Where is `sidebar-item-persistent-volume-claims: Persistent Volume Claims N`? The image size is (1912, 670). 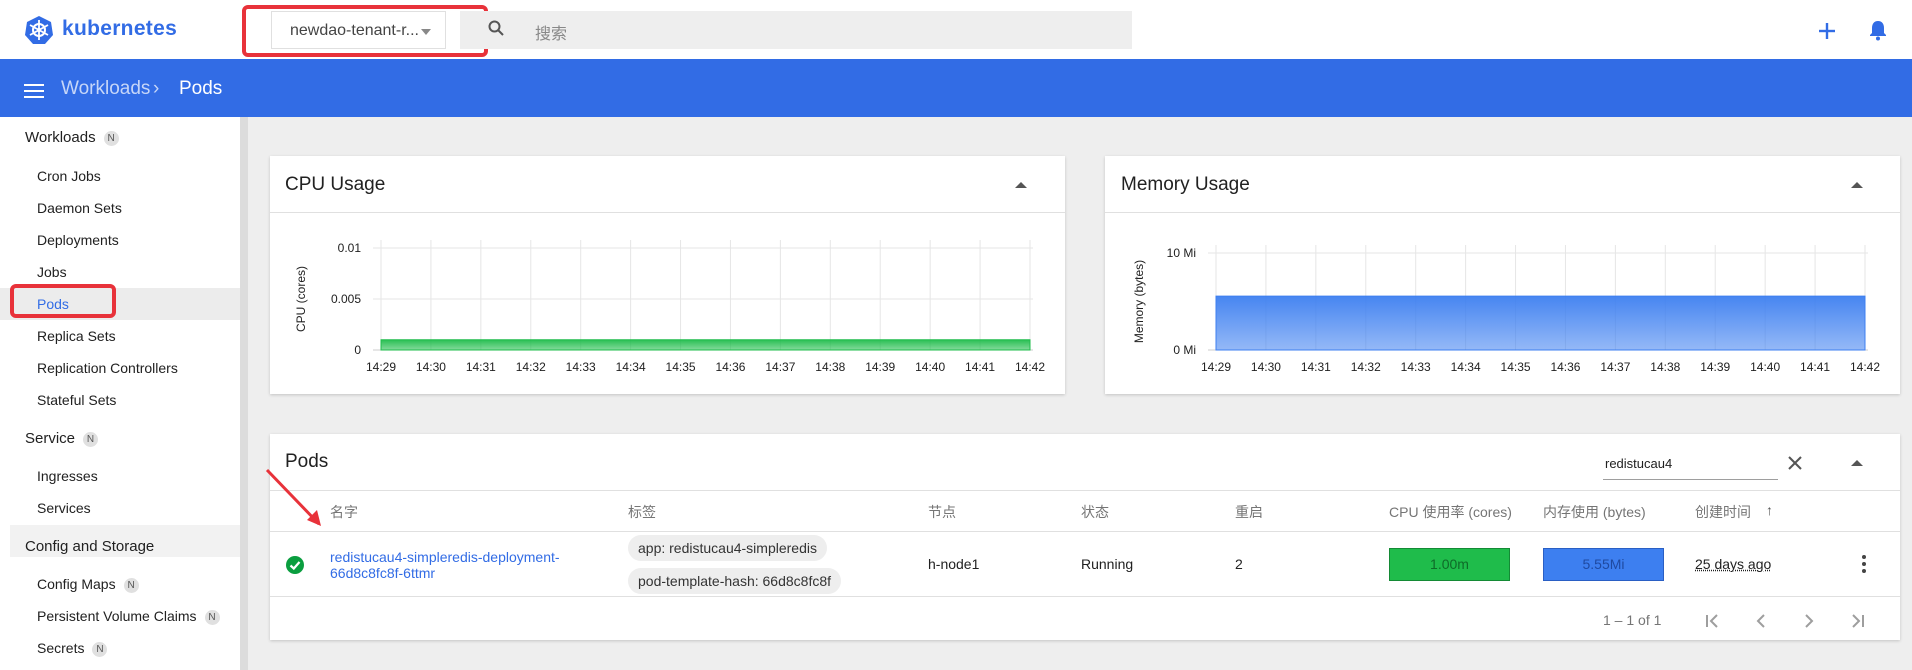 sidebar-item-persistent-volume-claims: Persistent Volume Claims N is located at coordinates (128, 616).